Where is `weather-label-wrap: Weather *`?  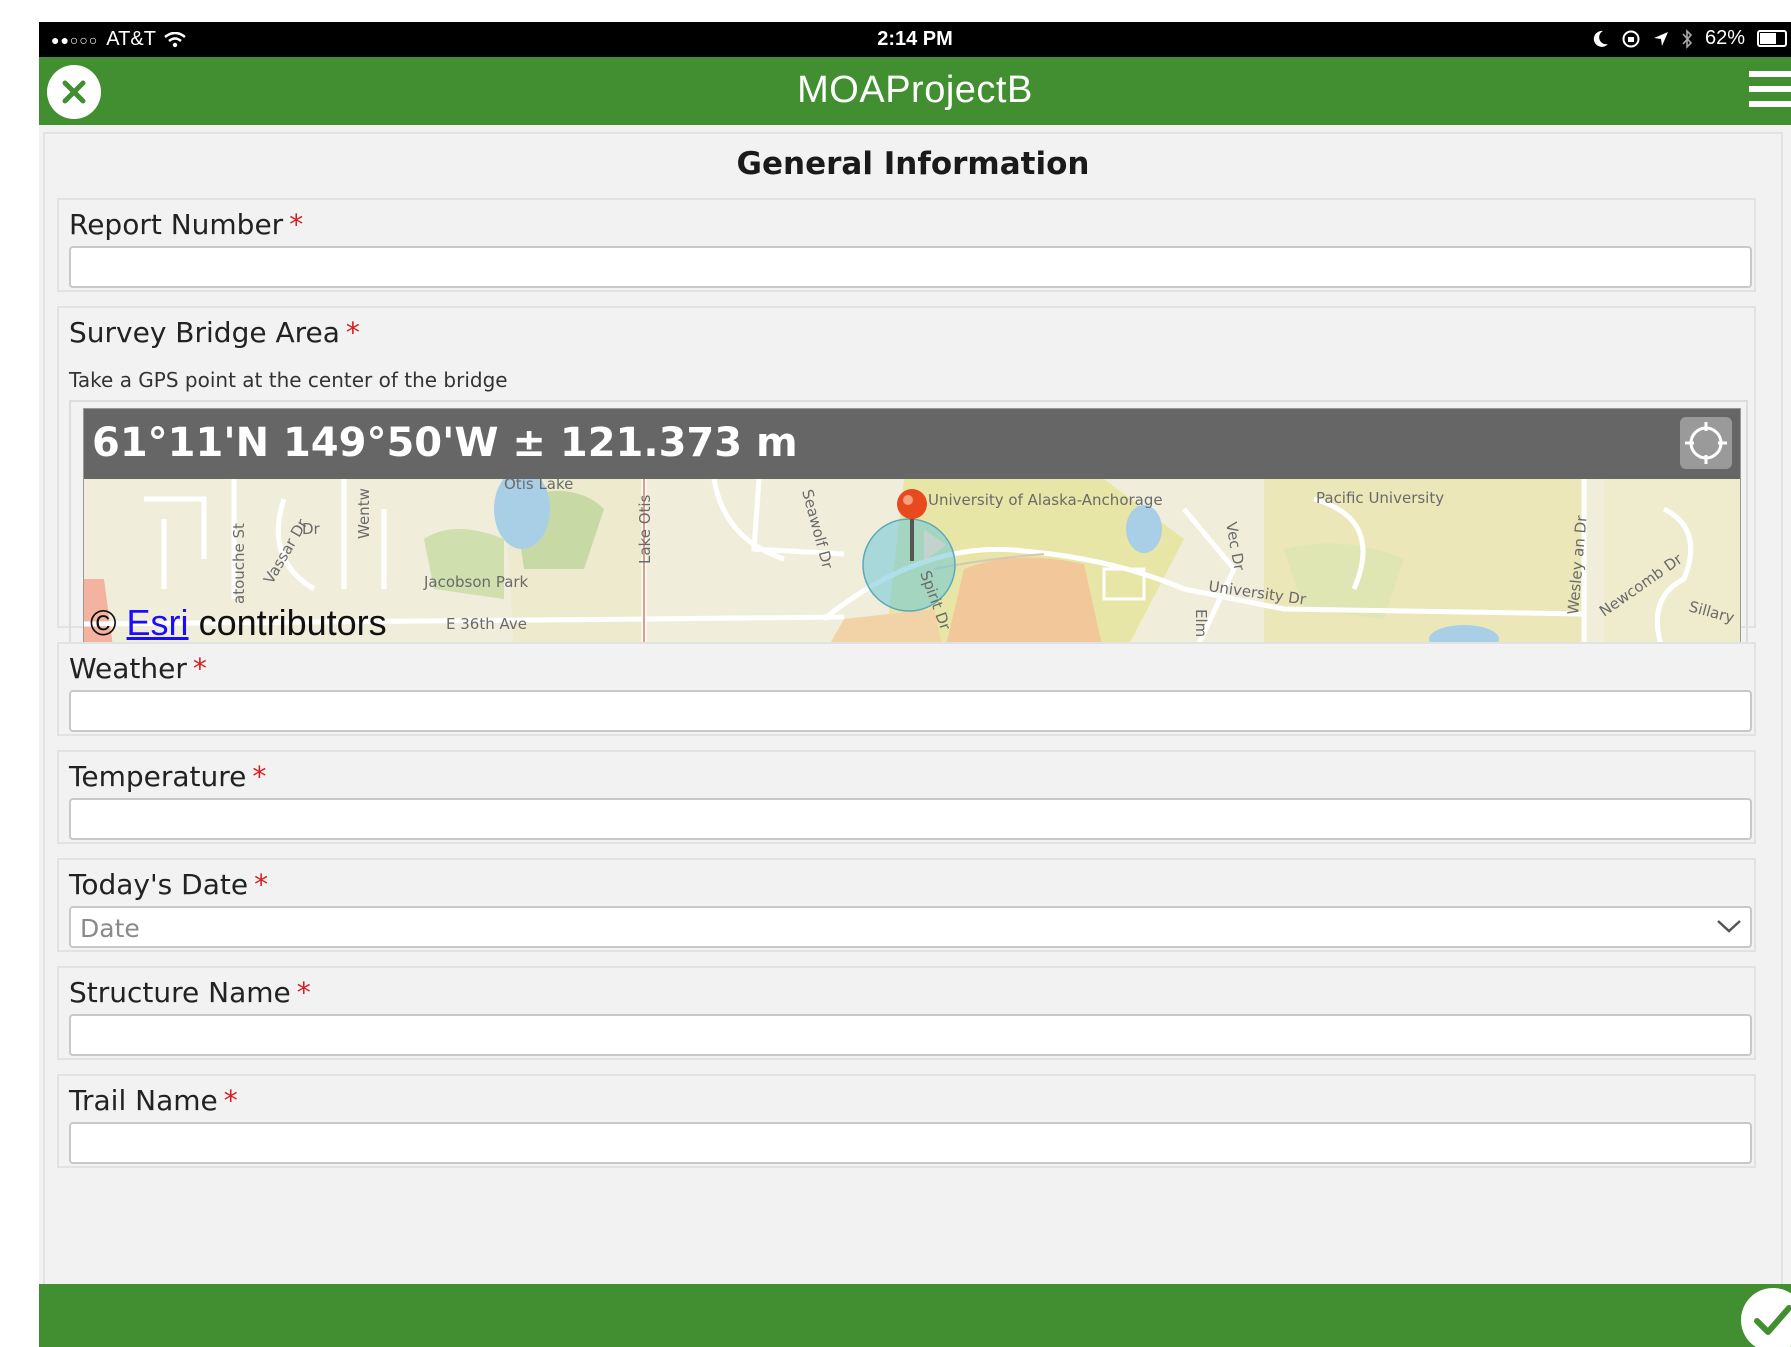 weather-label-wrap: Weather * is located at coordinates (138, 668).